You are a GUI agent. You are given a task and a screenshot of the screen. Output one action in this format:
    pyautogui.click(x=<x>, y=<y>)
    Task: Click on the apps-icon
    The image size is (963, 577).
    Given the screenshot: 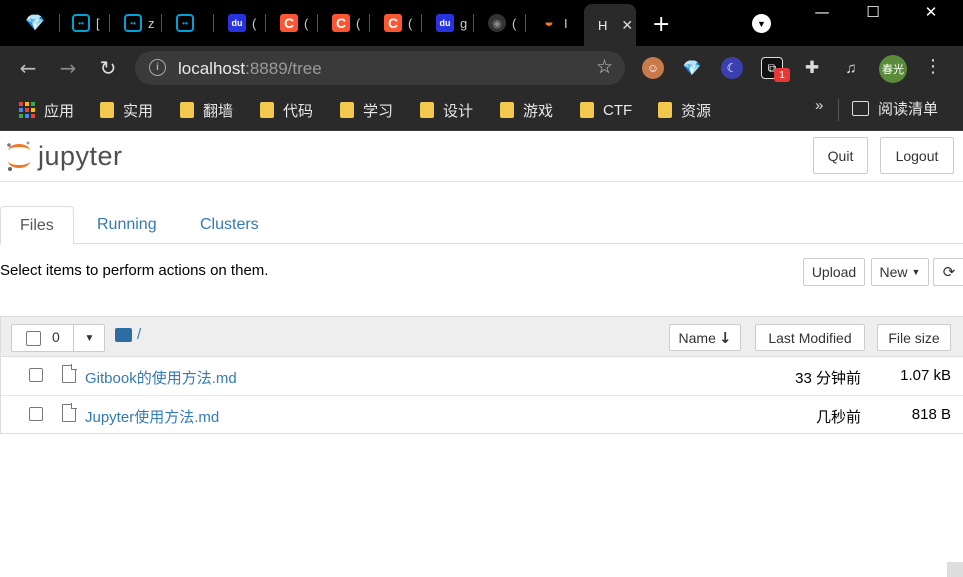 What is the action you would take?
    pyautogui.click(x=27, y=110)
    